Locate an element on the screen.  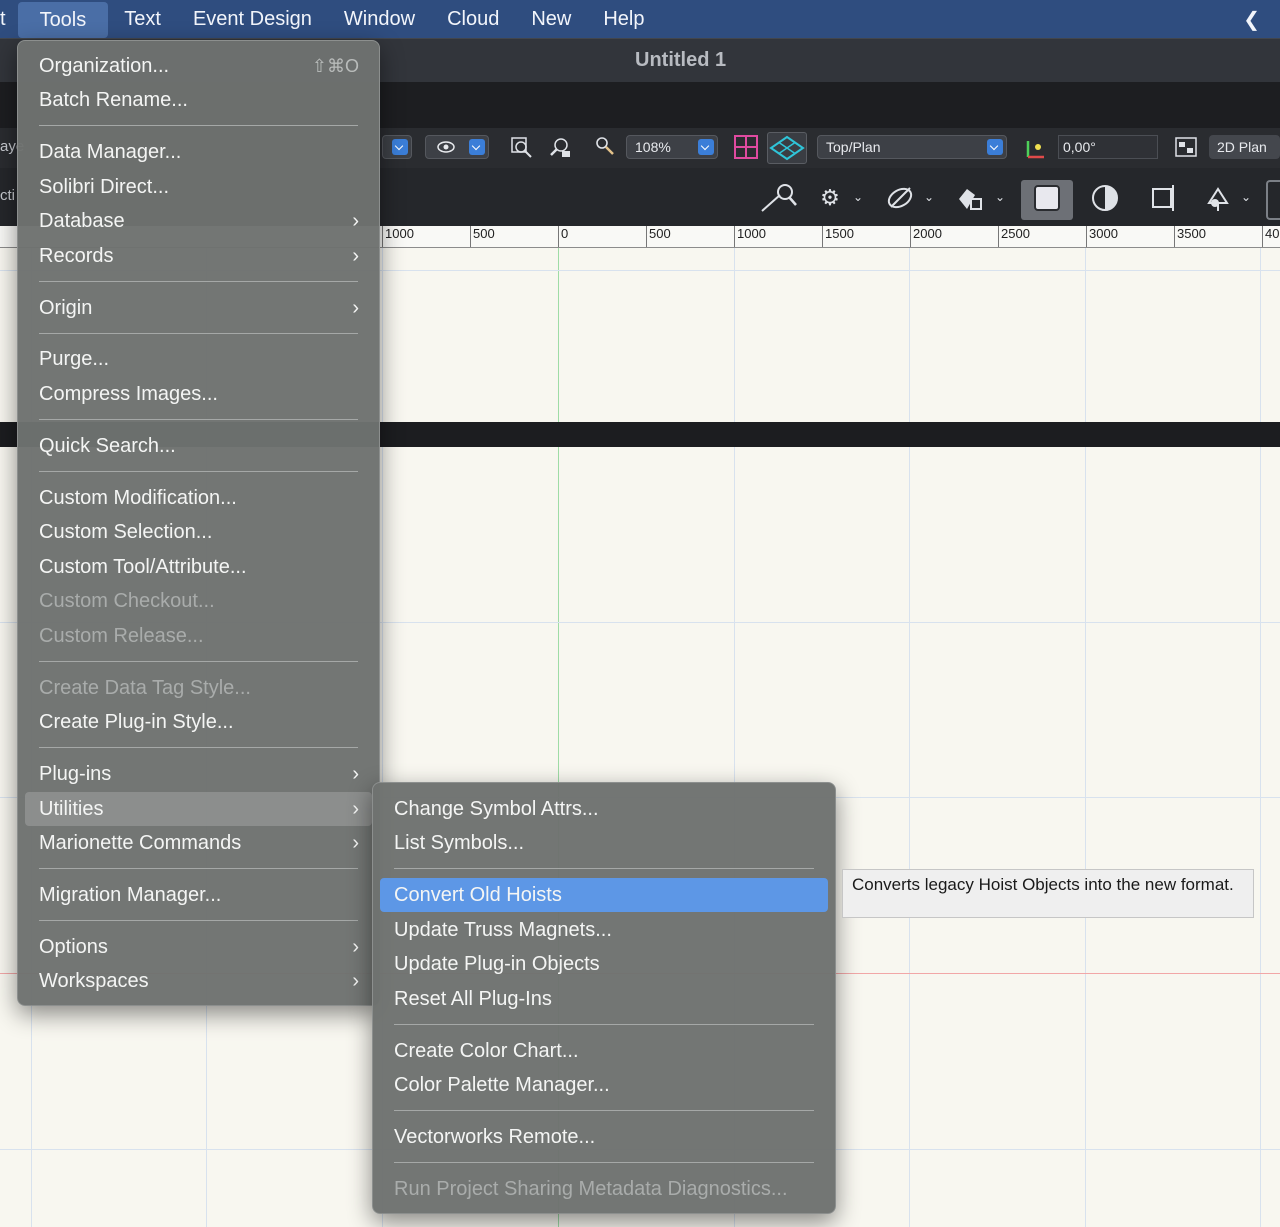
menu-item-marionette-commands: Marionette Commands › is located at coordinates (198, 843).